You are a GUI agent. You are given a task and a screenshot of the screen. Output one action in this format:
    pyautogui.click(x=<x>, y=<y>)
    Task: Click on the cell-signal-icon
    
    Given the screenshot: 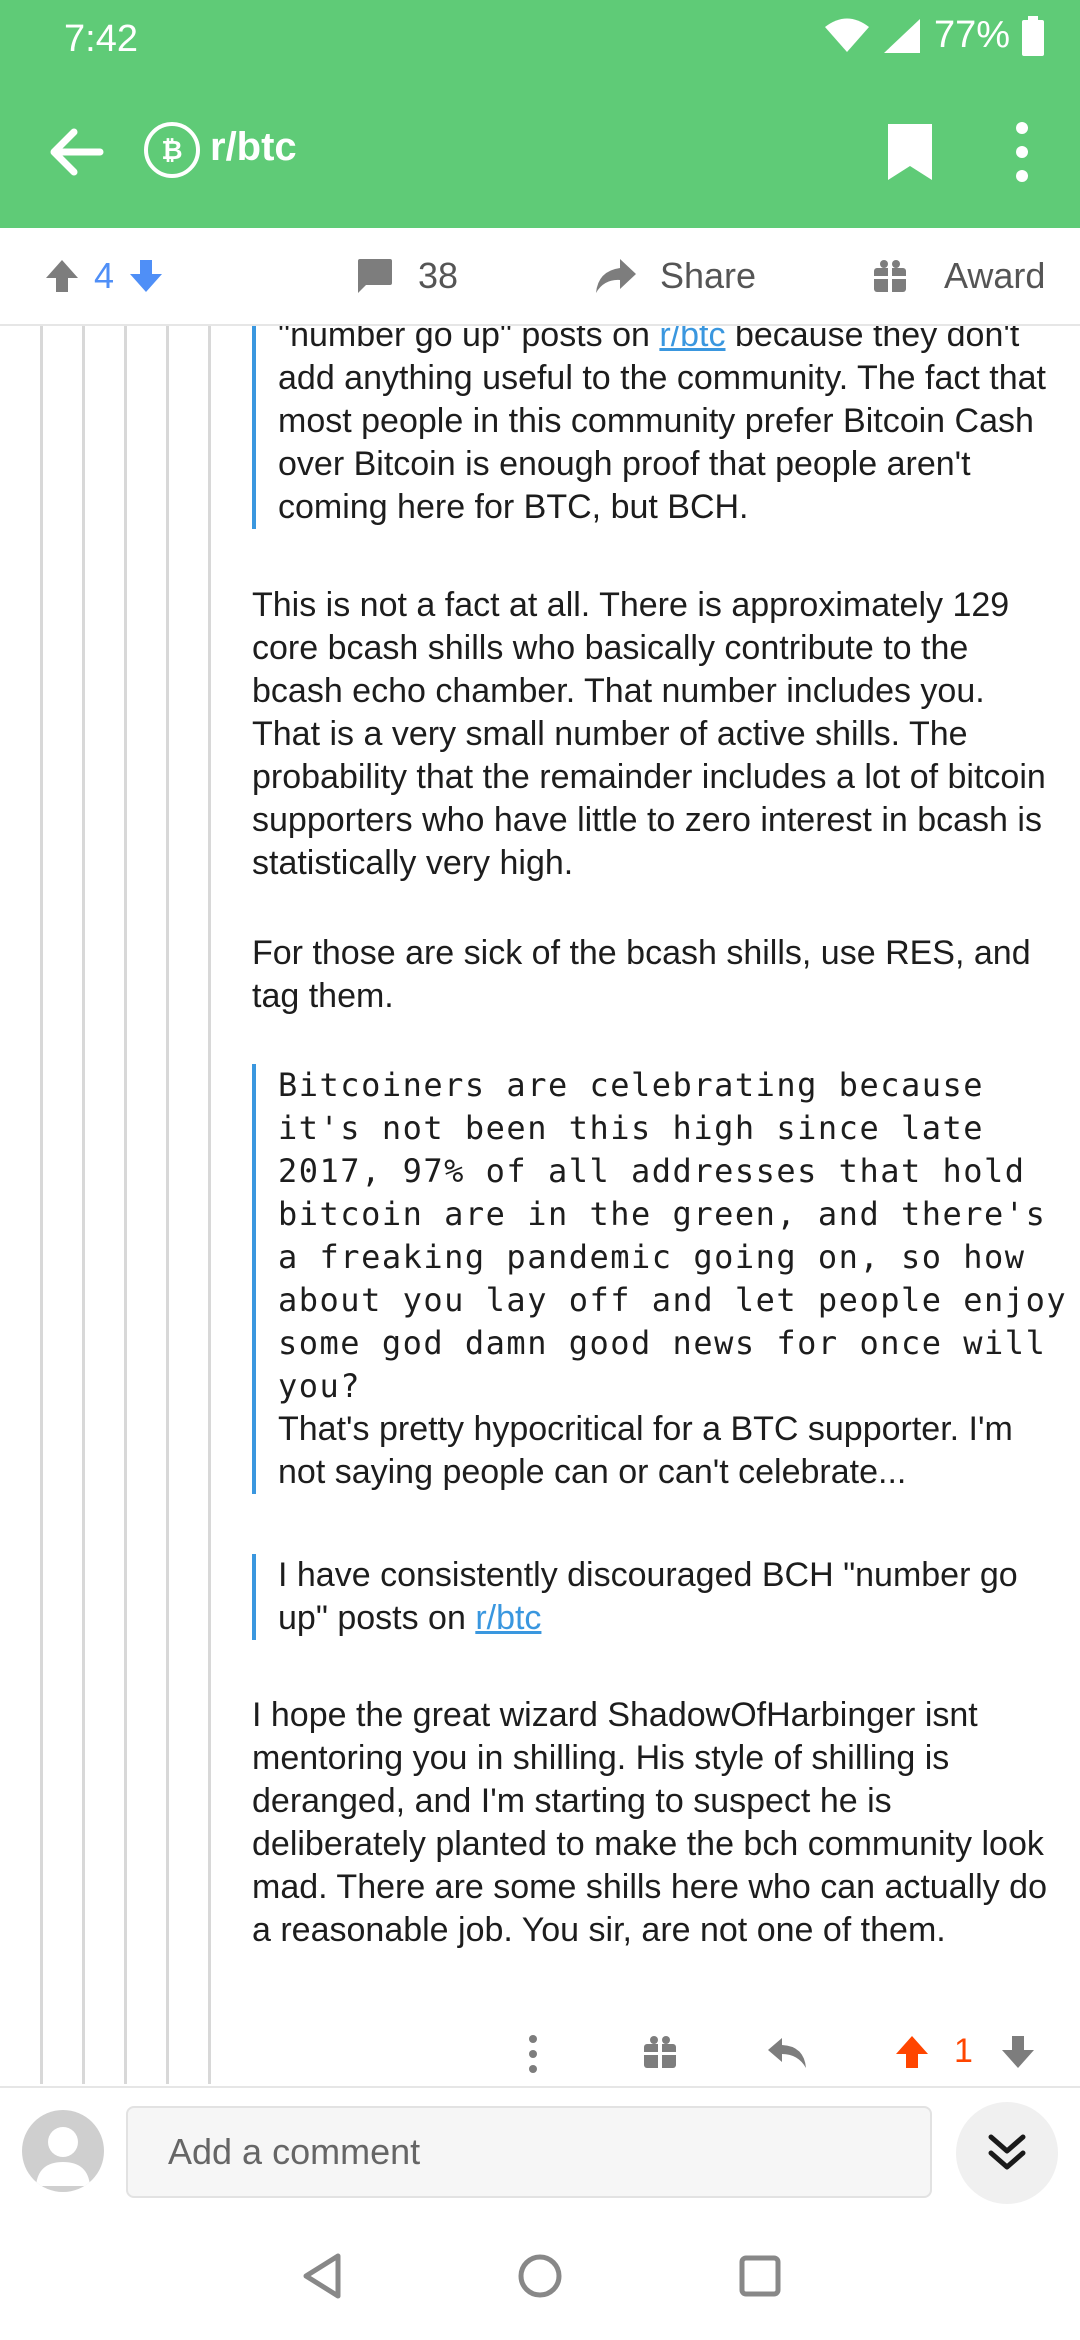 What is the action you would take?
    pyautogui.click(x=901, y=35)
    